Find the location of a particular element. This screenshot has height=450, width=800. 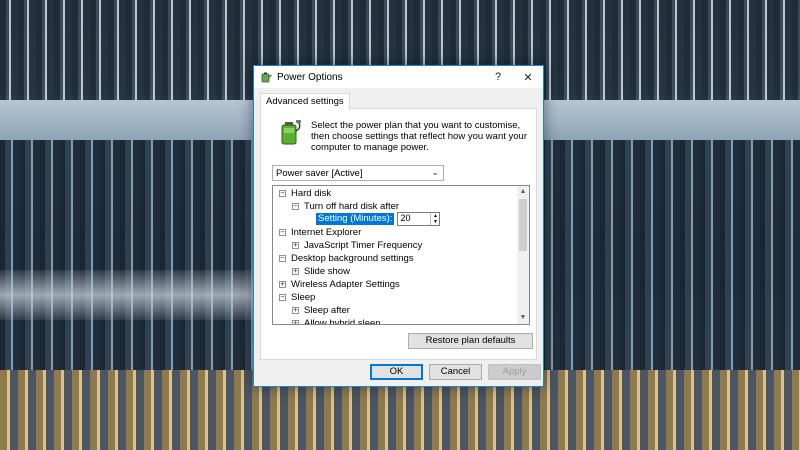

close-button: ✕ is located at coordinates (528, 77).